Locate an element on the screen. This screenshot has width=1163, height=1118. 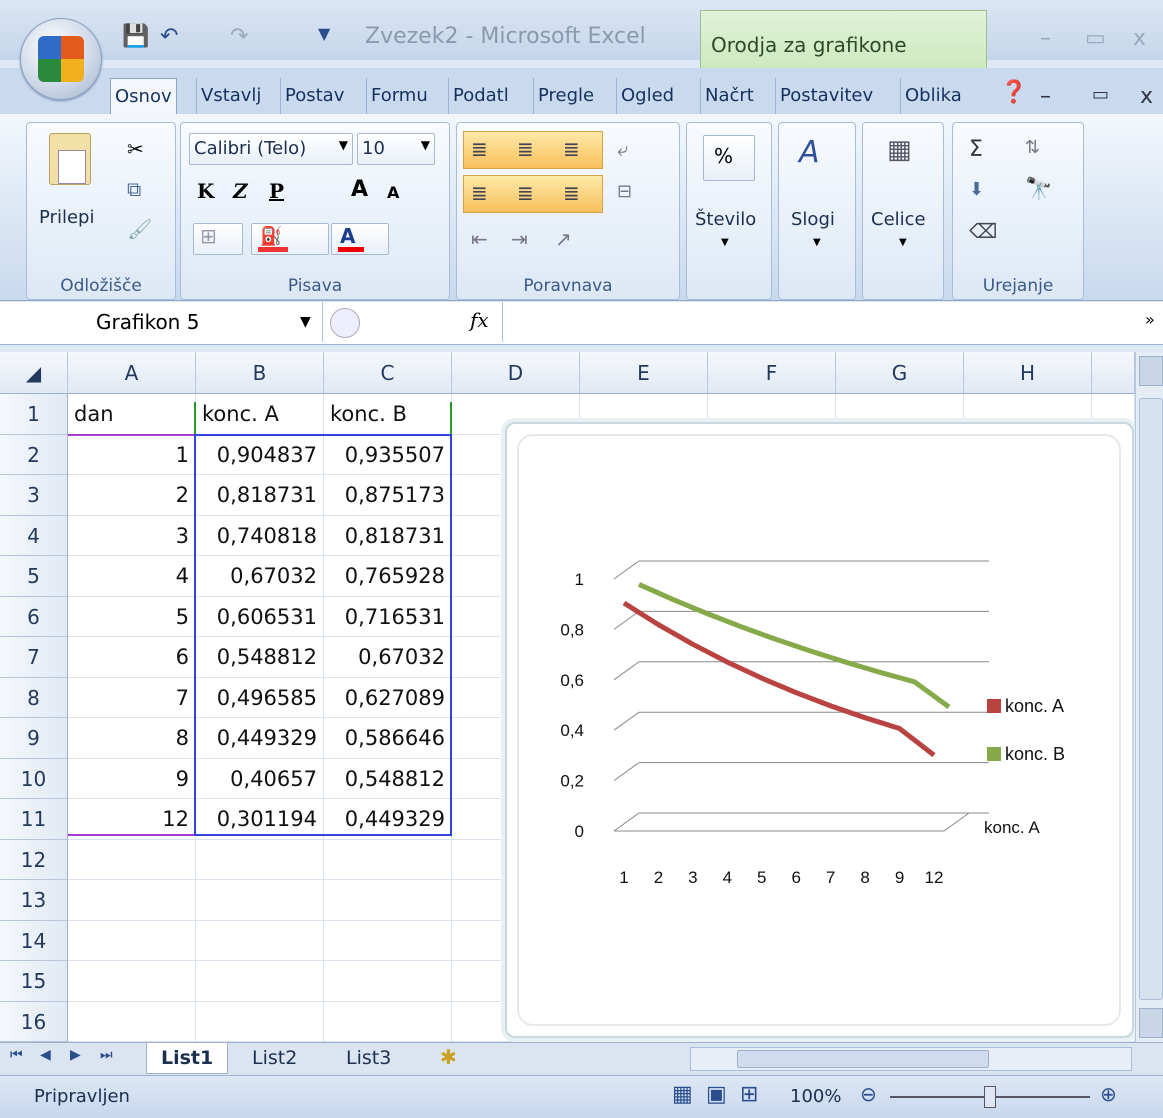
chevron-down-icon: ▼ is located at coordinates (305, 322).